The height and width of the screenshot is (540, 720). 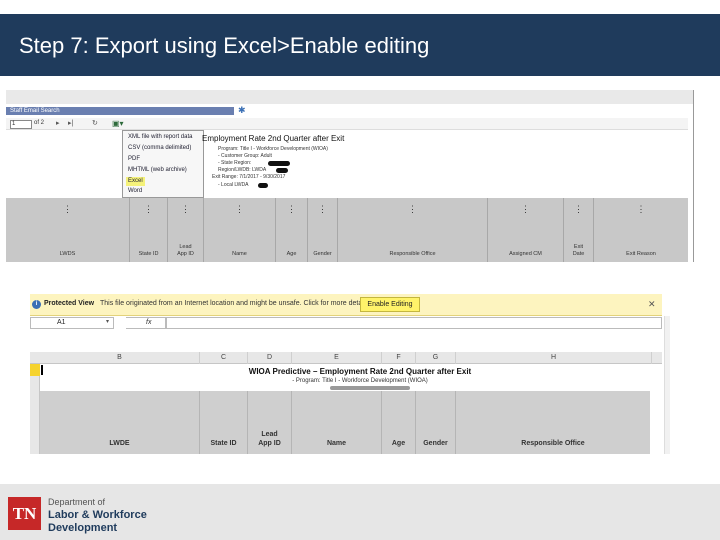 I want to click on report-subtitle: Region/LWDB: LWDA, so click(x=242, y=170).